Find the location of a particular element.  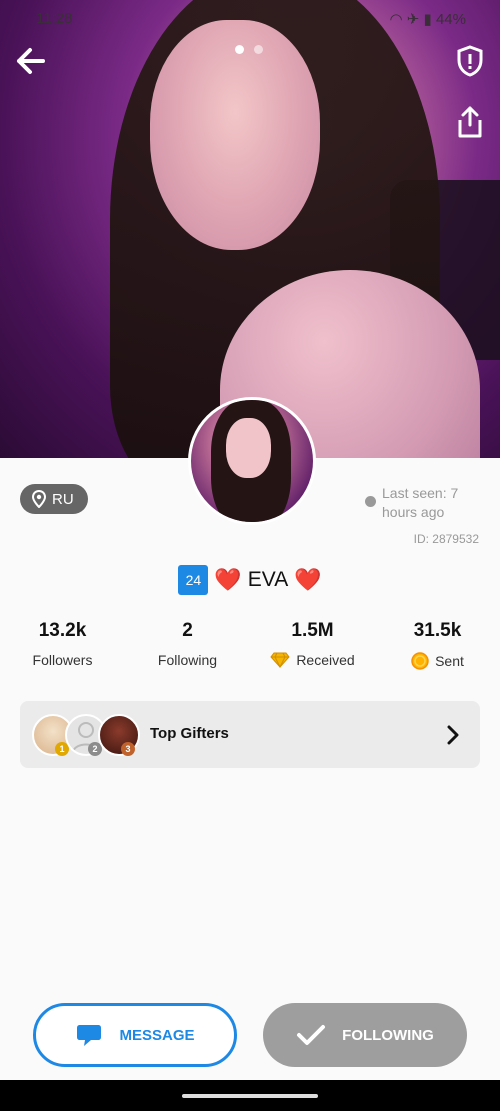

avatar-face is located at coordinates (248, 448).